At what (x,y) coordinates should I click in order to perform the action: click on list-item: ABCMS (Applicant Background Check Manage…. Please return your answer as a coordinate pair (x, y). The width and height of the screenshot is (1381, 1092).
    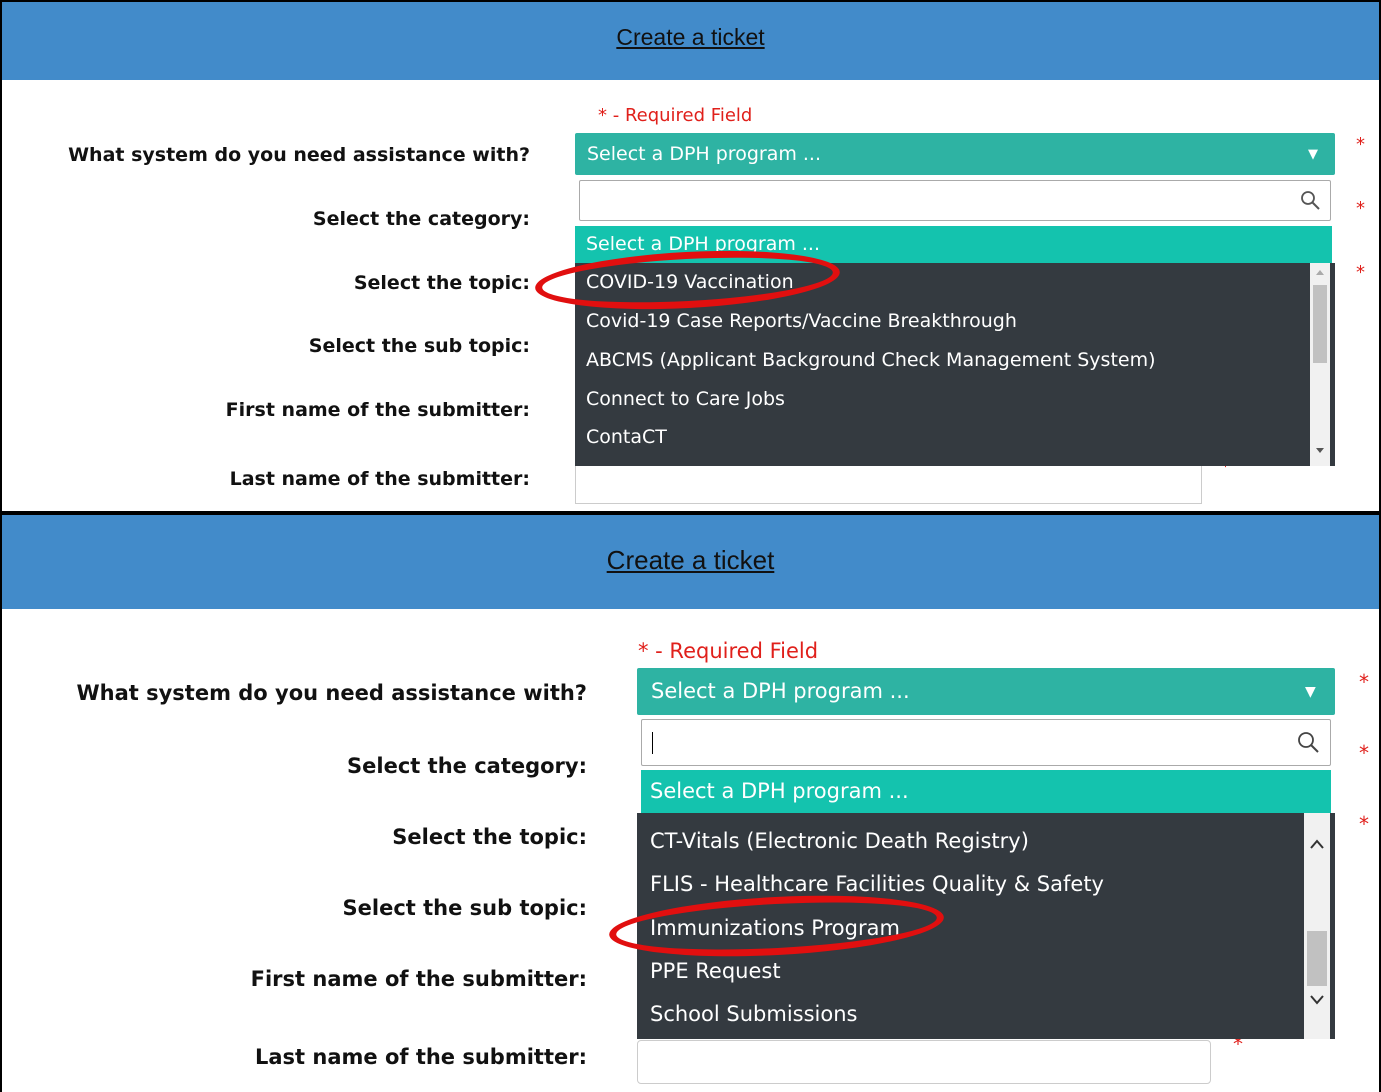
    Looking at the image, I should click on (871, 360).